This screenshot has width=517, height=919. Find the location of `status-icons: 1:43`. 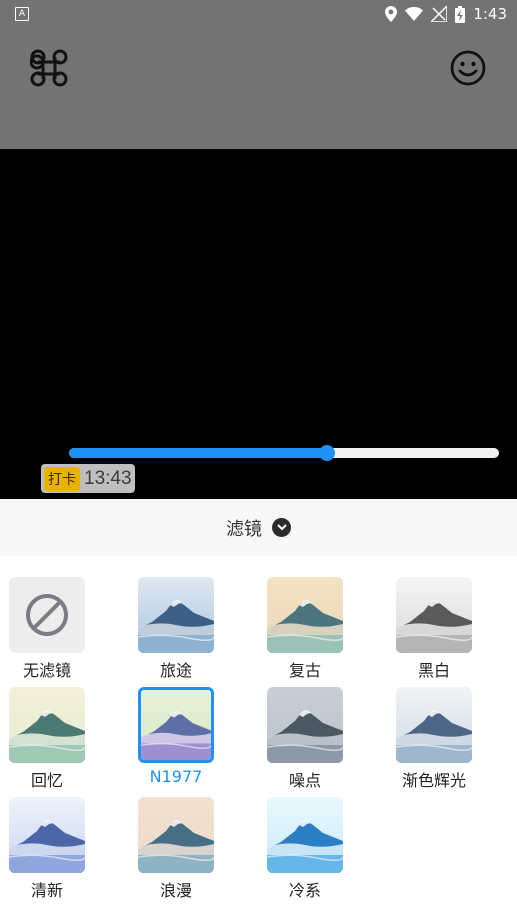

status-icons: 1:43 is located at coordinates (446, 14).